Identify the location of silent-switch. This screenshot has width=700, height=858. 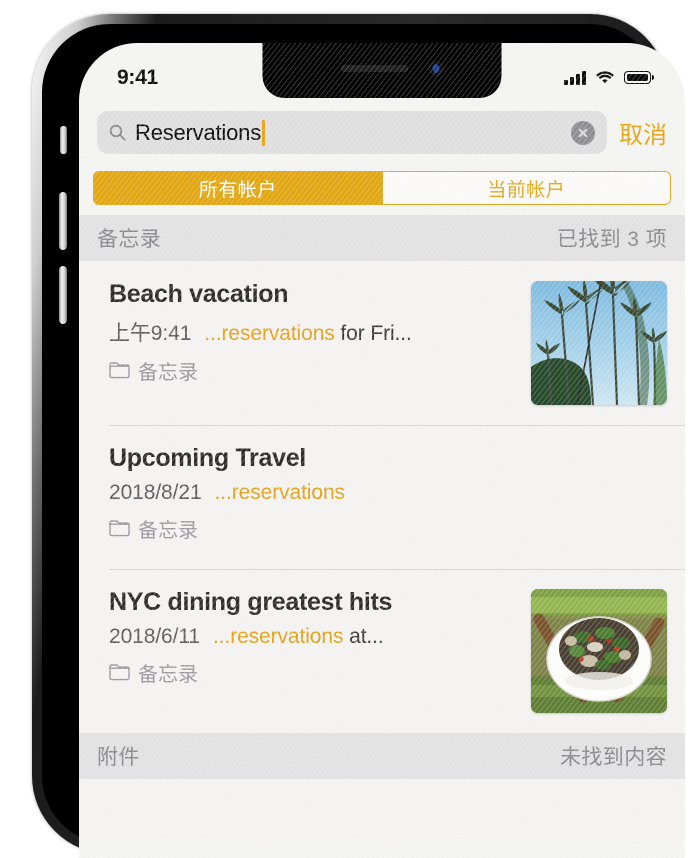
(63, 140).